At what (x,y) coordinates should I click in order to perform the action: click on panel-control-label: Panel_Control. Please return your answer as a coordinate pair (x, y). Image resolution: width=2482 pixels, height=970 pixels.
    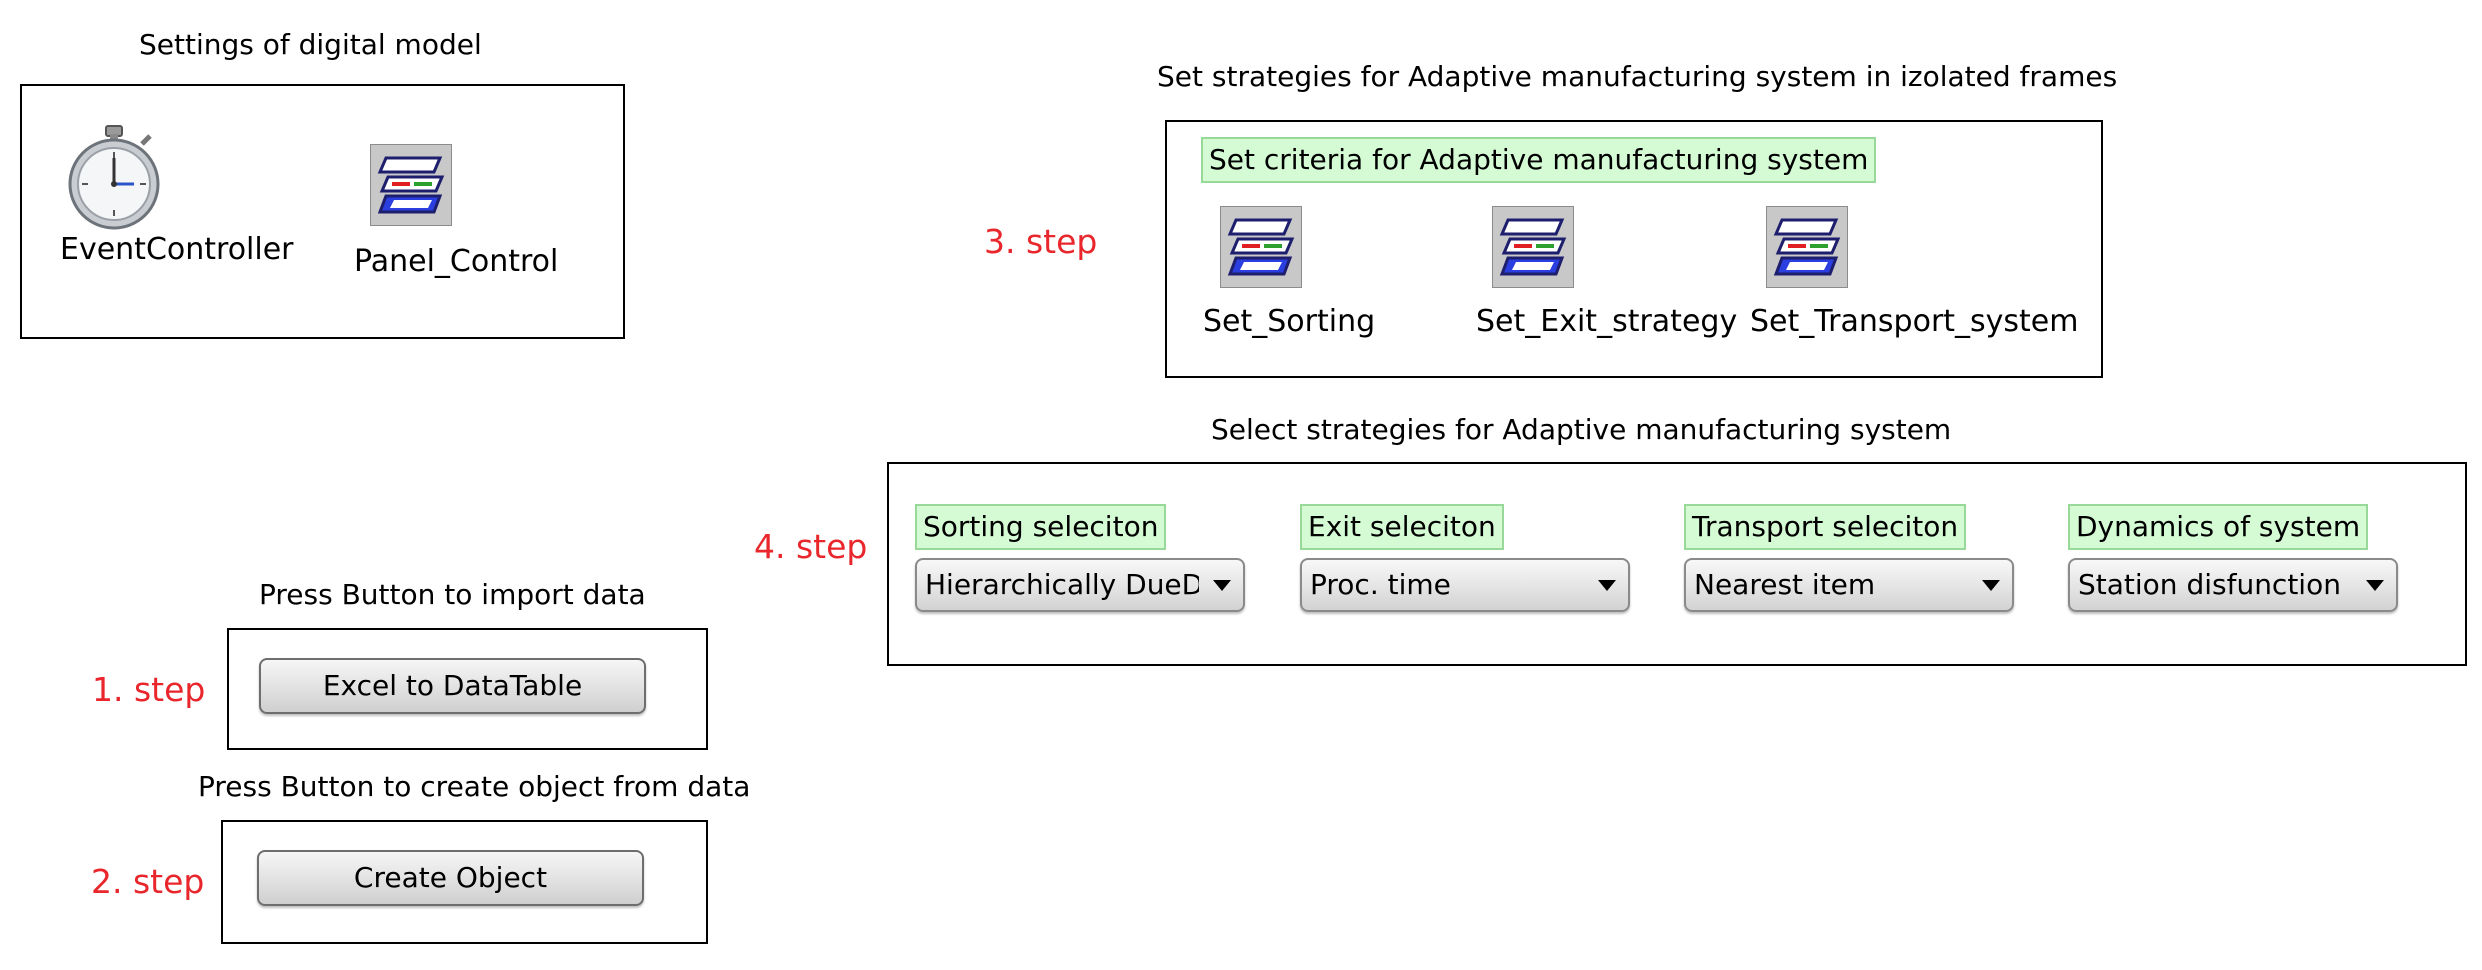
    Looking at the image, I should click on (456, 261).